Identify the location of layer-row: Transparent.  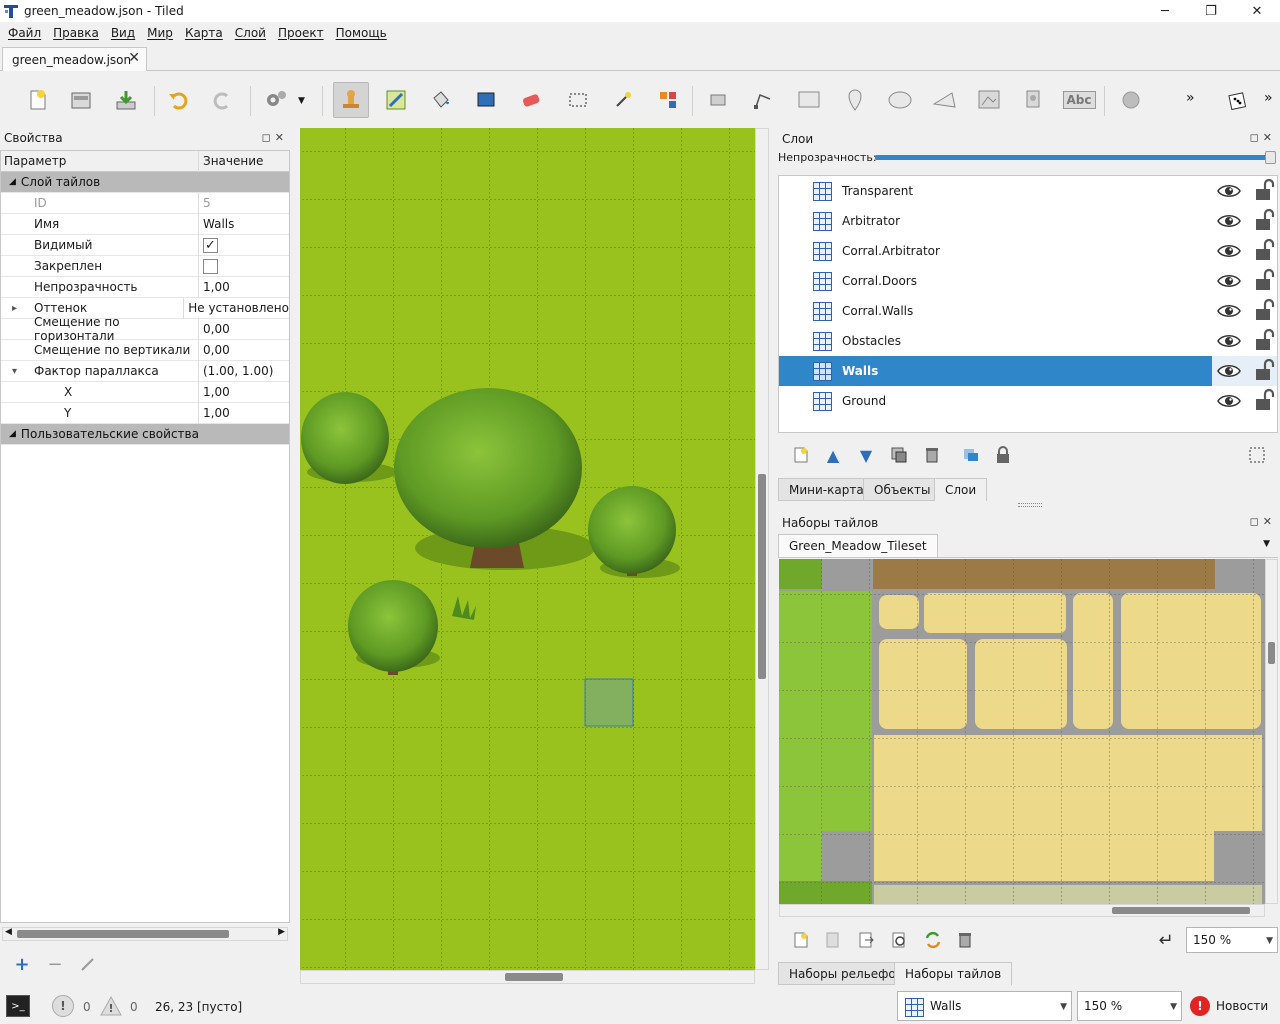
(1028, 191).